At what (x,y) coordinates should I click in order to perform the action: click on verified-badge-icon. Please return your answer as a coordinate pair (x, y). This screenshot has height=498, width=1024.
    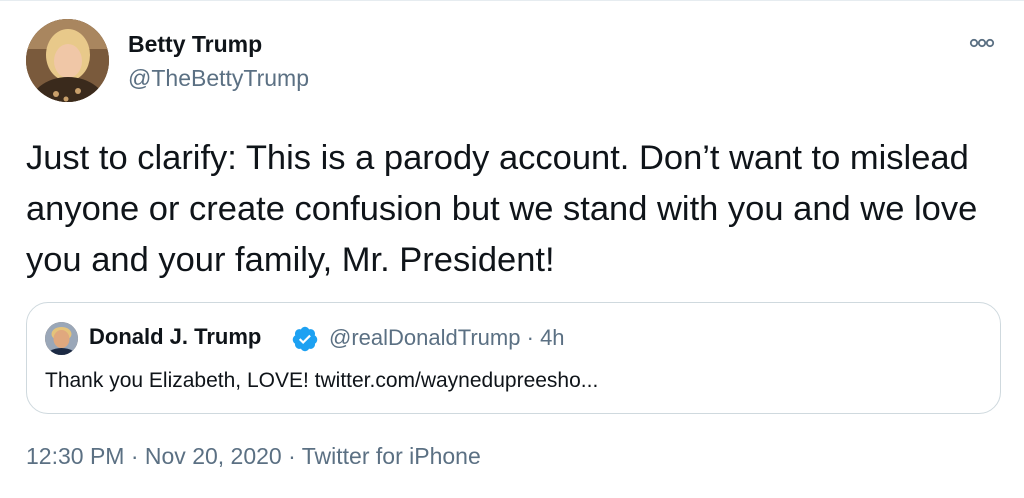
    Looking at the image, I should click on (305, 339).